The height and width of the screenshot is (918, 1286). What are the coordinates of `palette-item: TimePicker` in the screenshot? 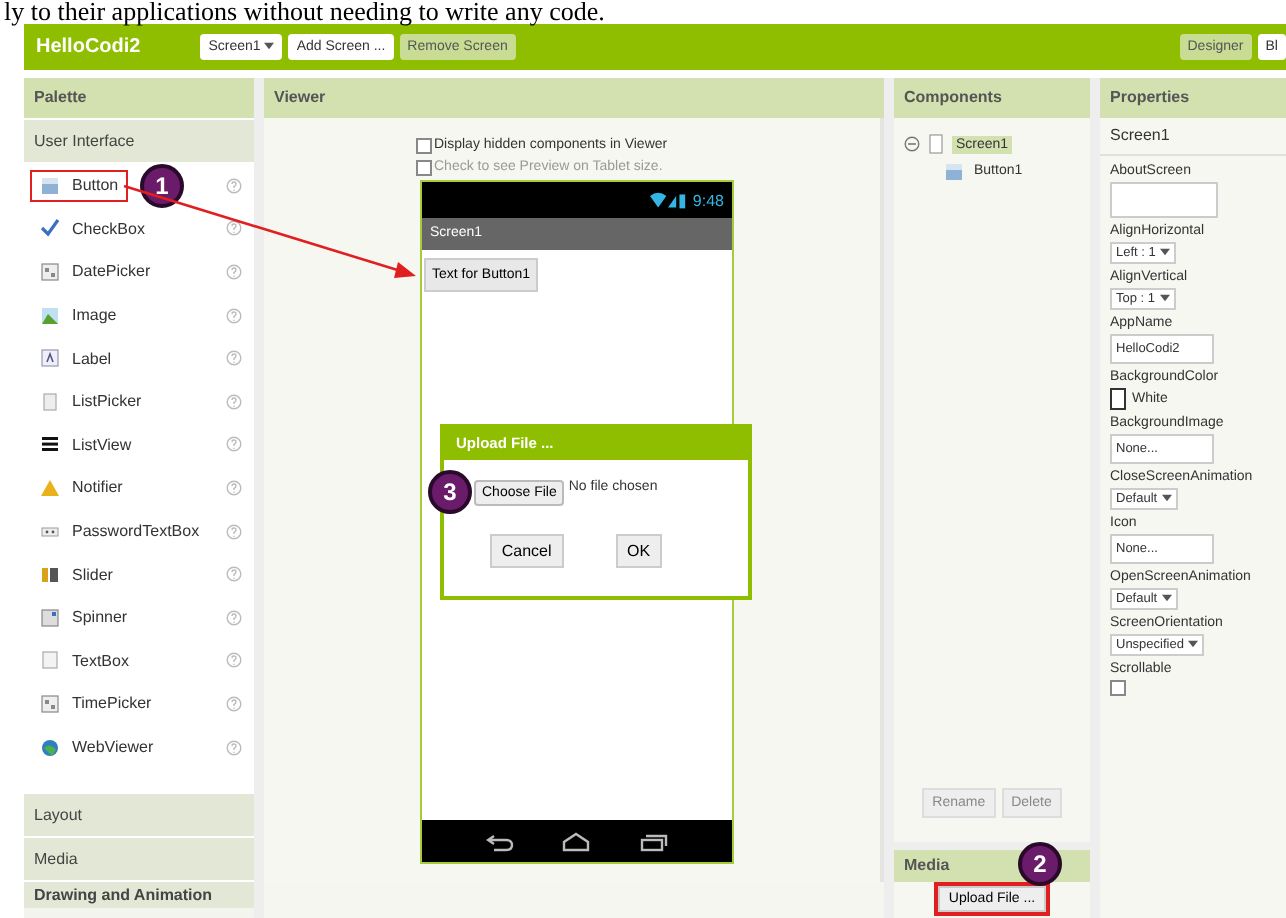 It's located at (96, 703).